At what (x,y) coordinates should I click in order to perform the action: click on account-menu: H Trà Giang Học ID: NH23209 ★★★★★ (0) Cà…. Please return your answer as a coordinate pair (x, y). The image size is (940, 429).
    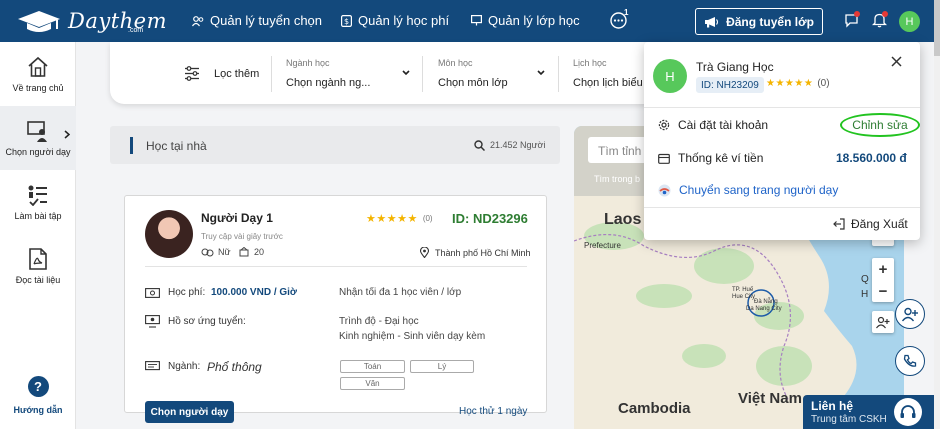
    Looking at the image, I should click on (782, 141).